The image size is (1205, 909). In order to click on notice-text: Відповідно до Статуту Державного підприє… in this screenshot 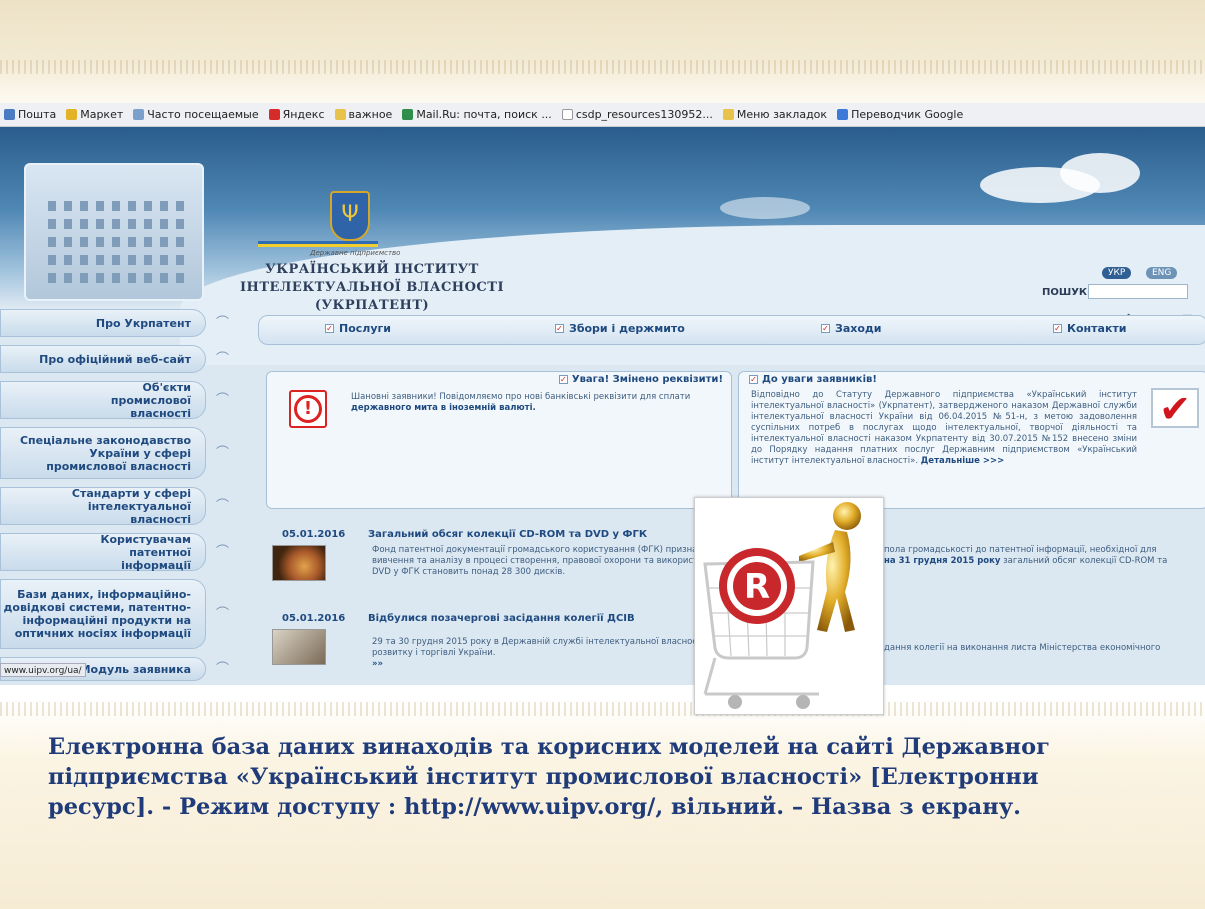, I will do `click(944, 428)`.